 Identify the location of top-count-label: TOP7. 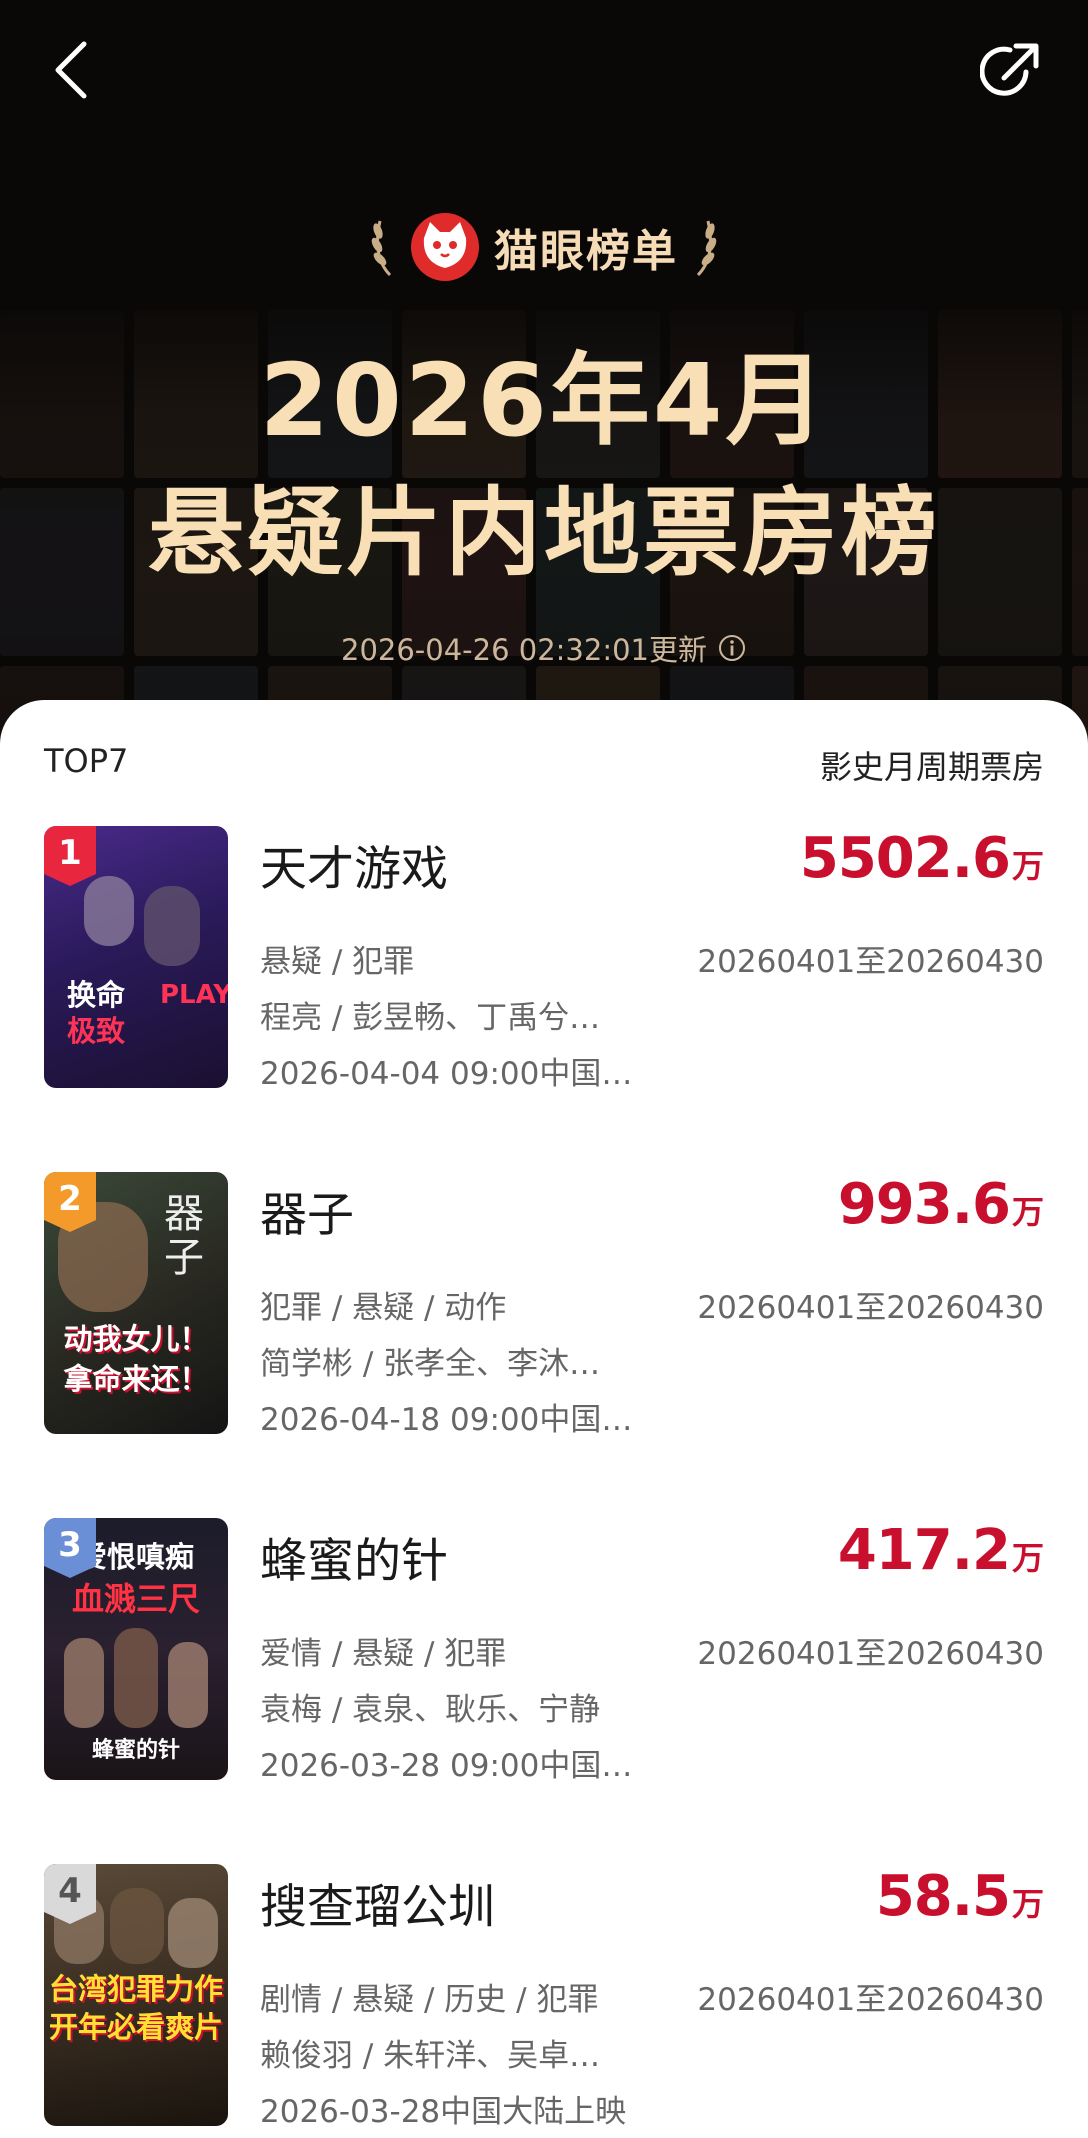
(86, 761).